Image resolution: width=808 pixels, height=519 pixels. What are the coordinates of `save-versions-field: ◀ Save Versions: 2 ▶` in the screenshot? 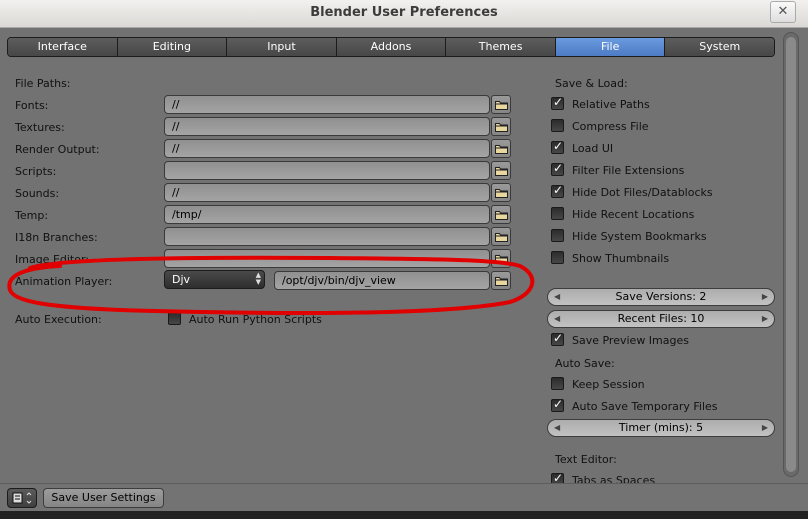 It's located at (661, 297).